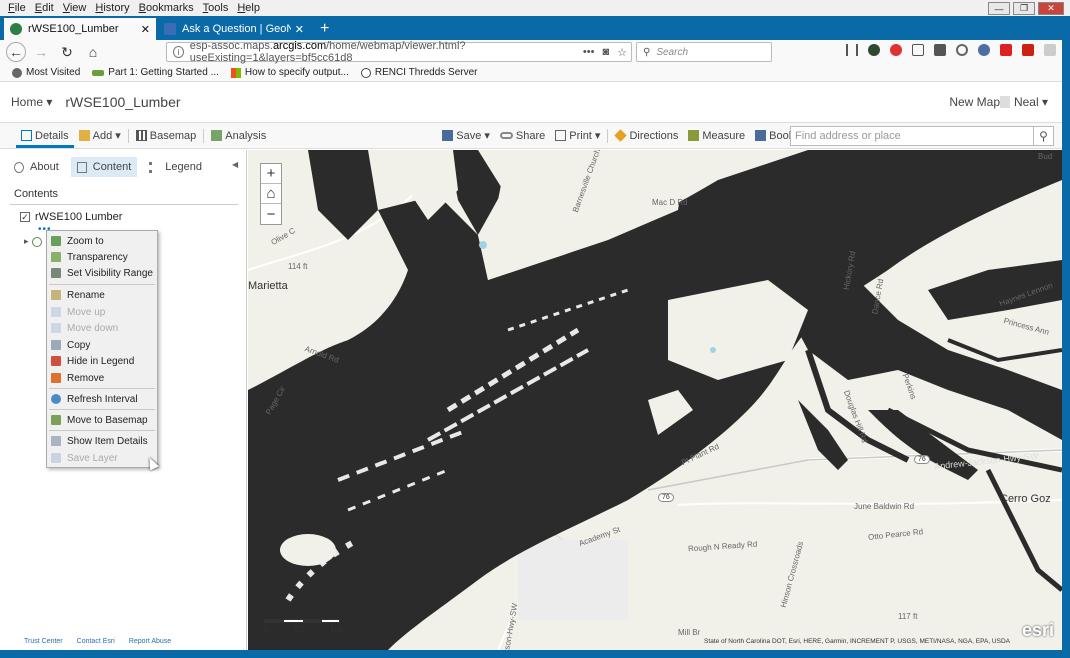  I want to click on menu-divider, so click(102, 430).